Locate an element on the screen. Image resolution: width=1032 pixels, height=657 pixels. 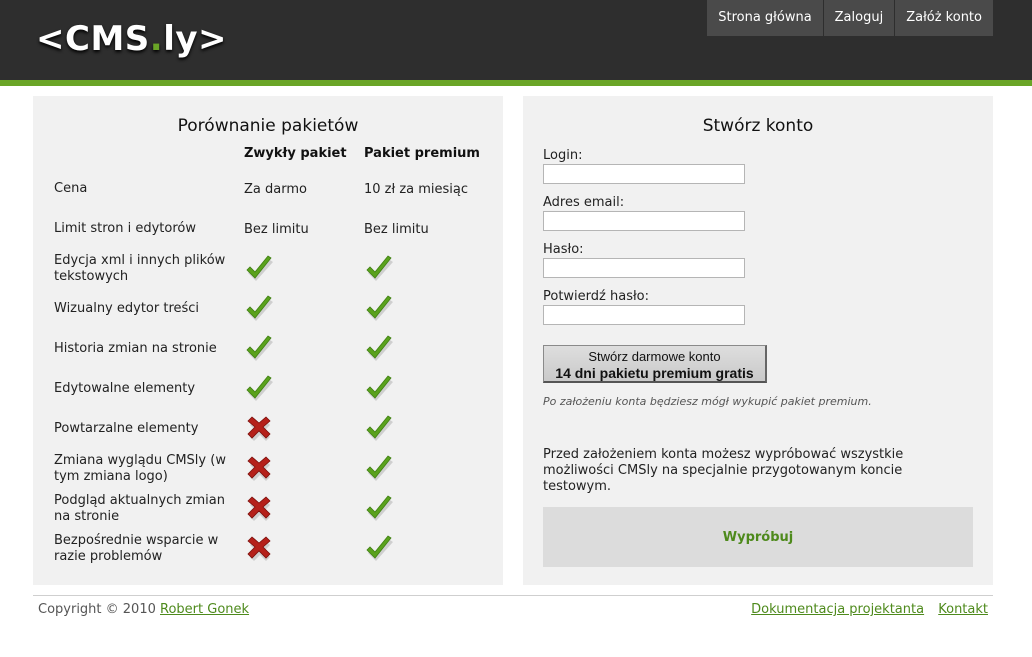
feature-label: Zmiana wyglądu CMSly (w tym zmiana logo) is located at coordinates (140, 468).